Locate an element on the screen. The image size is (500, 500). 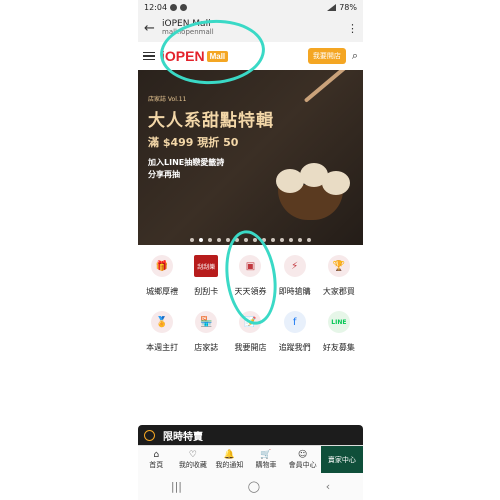
logo-brand: iOPEN is located at coordinates (183, 56).